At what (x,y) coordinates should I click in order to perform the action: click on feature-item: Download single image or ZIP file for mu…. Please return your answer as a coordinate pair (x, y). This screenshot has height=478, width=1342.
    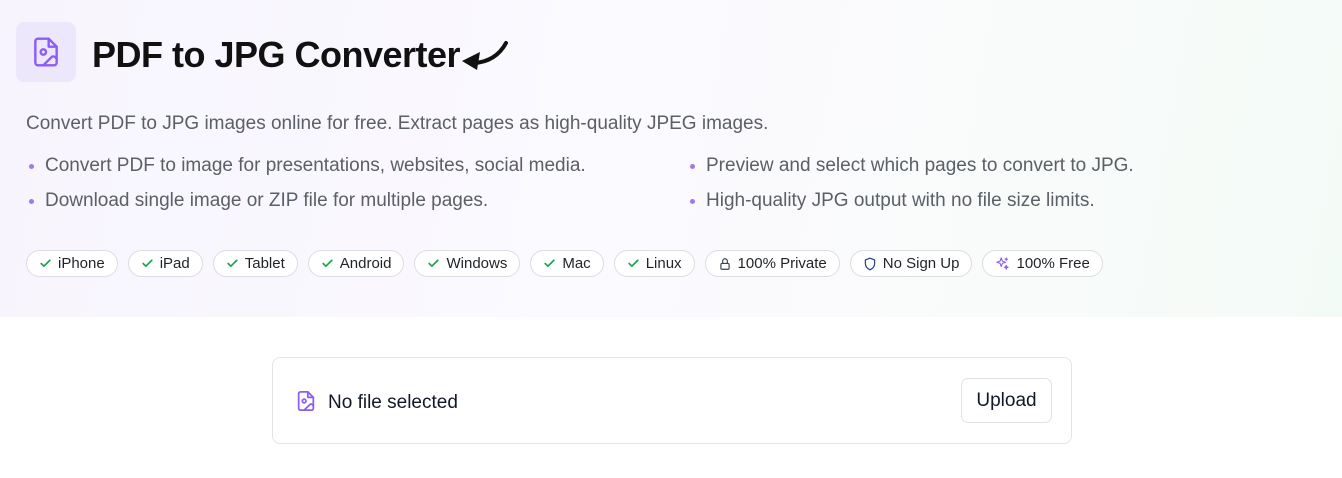
    Looking at the image, I should click on (257, 201).